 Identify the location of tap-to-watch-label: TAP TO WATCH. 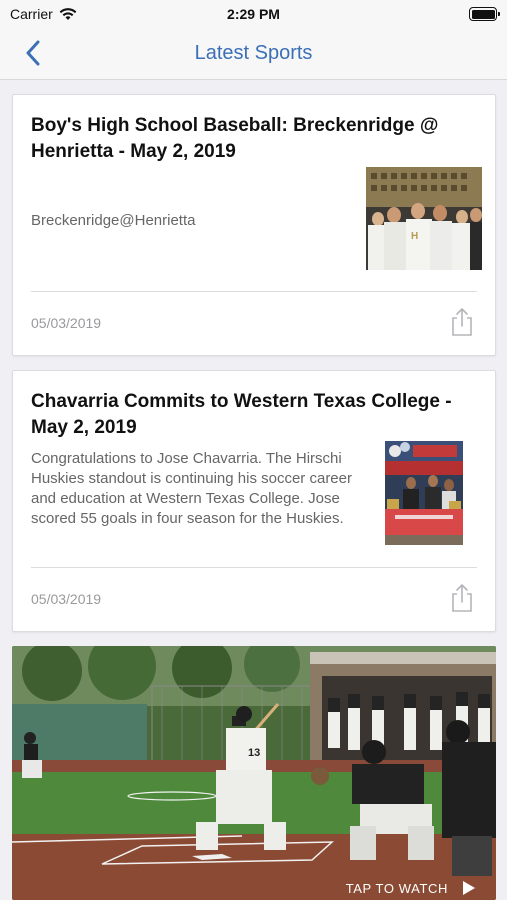
(396, 888).